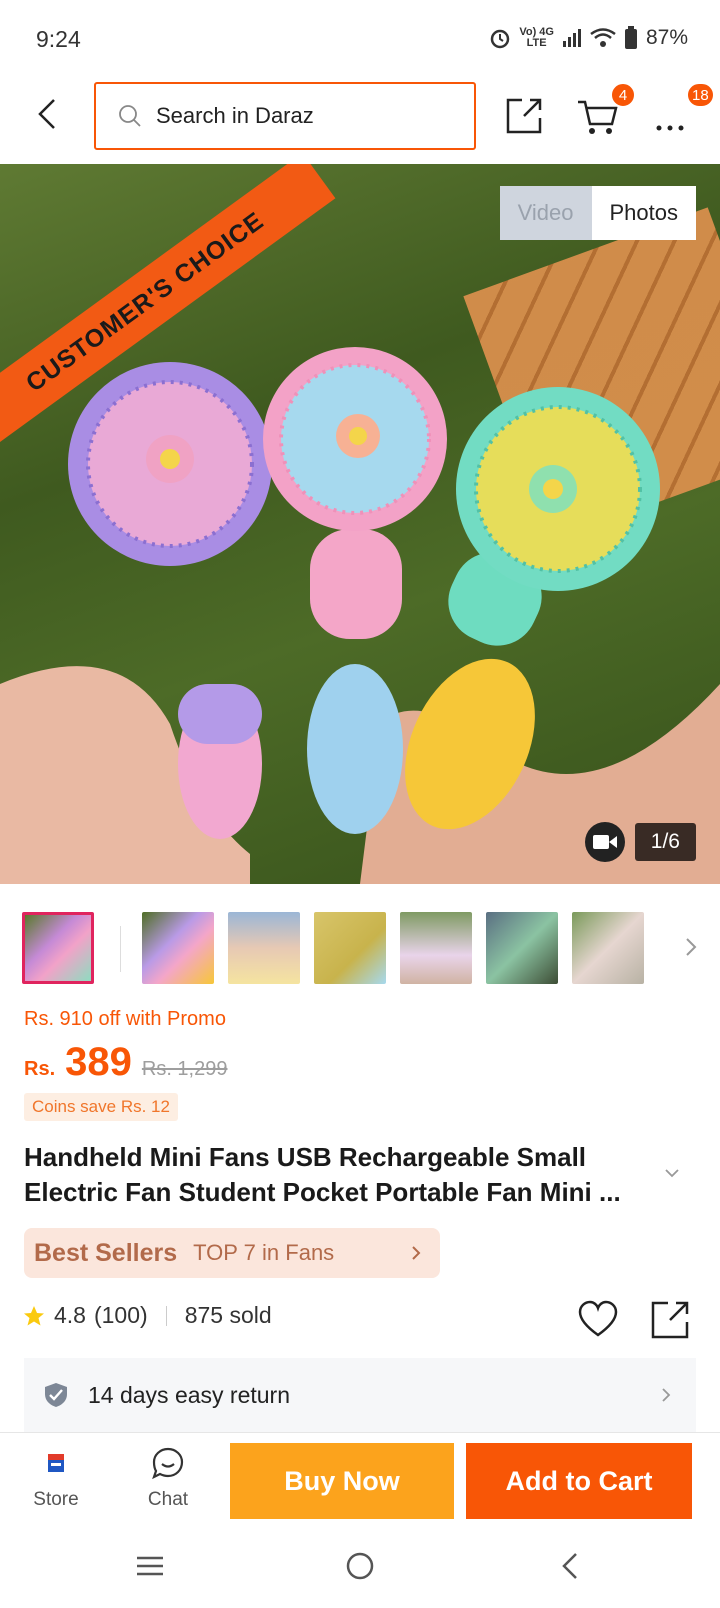 Image resolution: width=720 pixels, height=1608 pixels. I want to click on thumbnail-strip, so click(362, 949).